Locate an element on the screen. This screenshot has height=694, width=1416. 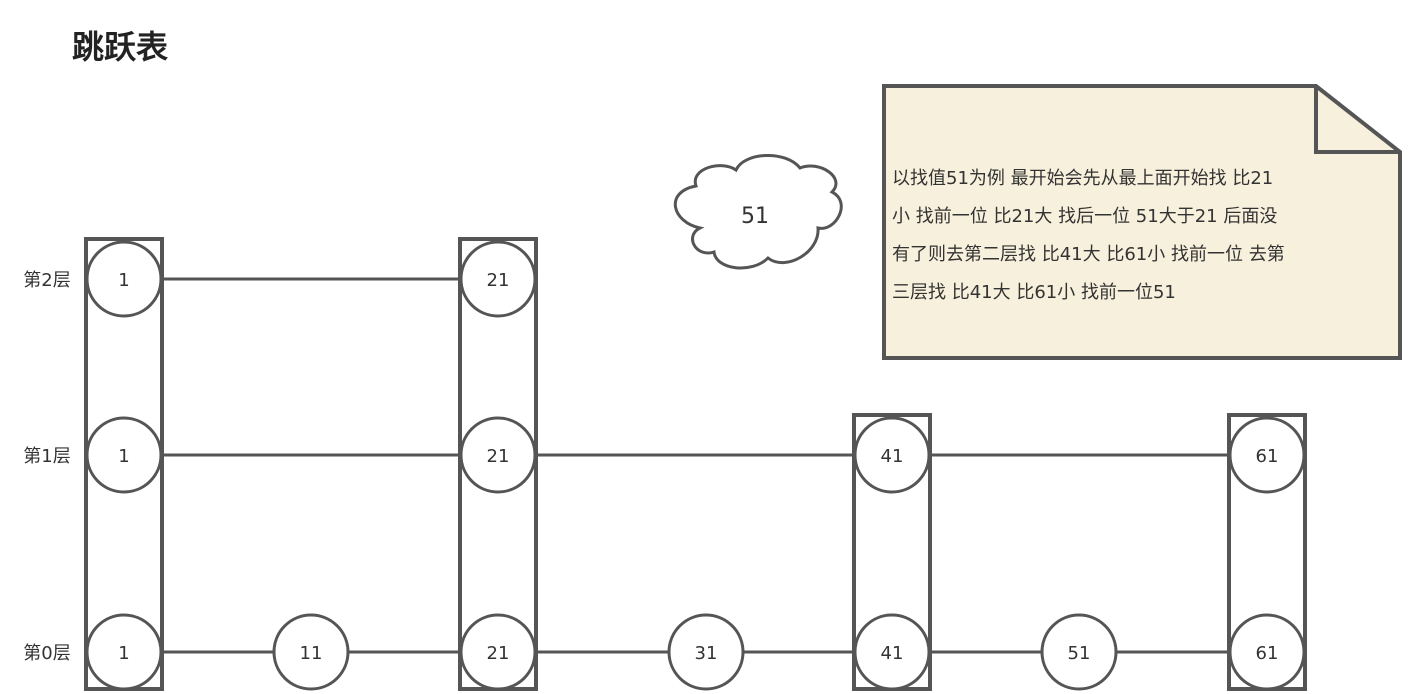
note-line: 以找值51为例 最开始会先从最上面开始找 比21 is located at coordinates (1083, 178).